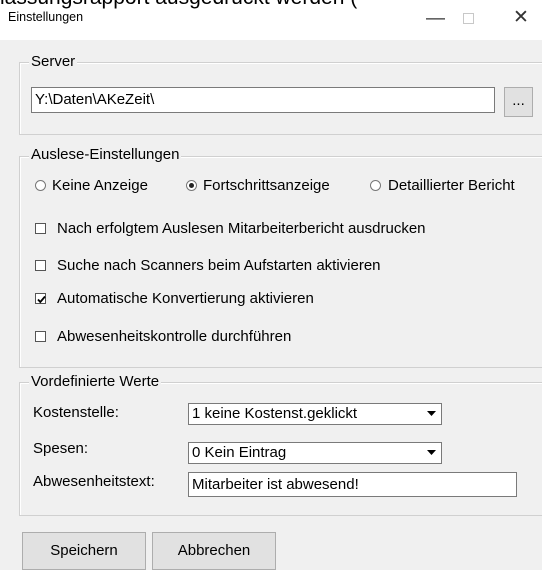 The height and width of the screenshot is (570, 542). Describe the element at coordinates (95, 381) in the screenshot. I see `vordefiniert-legend: Vordefinierte Werte` at that location.